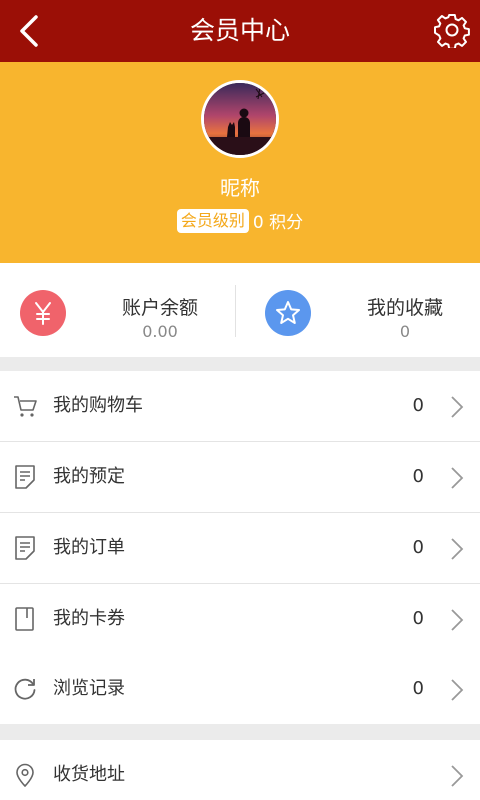 This screenshot has width=480, height=800. Describe the element at coordinates (405, 331) in the screenshot. I see `favorites-value: 0` at that location.